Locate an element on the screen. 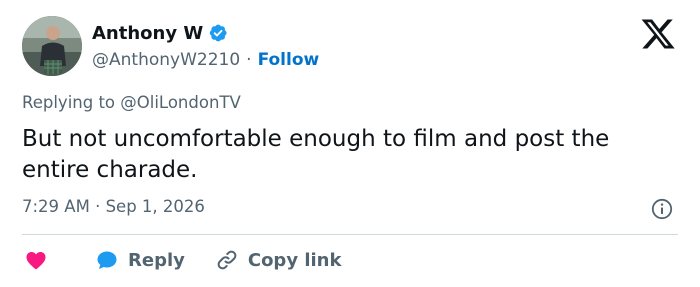 This screenshot has width=700, height=287. author-handle-row: @AnthonyW2210 · Follow is located at coordinates (205, 60).